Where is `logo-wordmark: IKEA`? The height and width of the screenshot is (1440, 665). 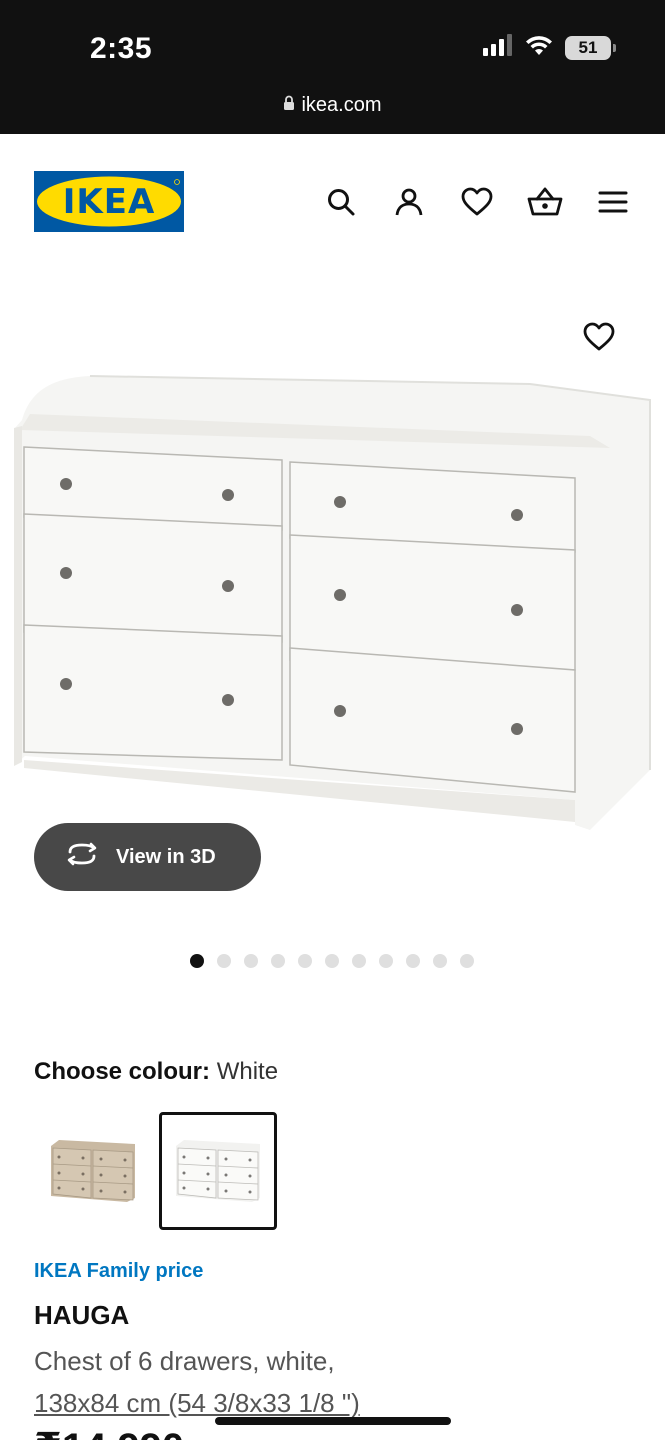
logo-wordmark: IKEA is located at coordinates (109, 202).